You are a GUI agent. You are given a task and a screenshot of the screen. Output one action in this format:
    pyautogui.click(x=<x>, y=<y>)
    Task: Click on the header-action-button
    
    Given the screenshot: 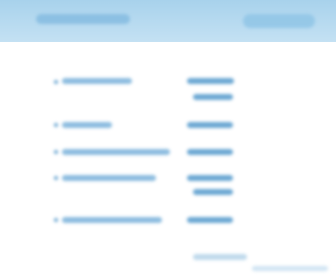 What is the action you would take?
    pyautogui.click(x=279, y=21)
    